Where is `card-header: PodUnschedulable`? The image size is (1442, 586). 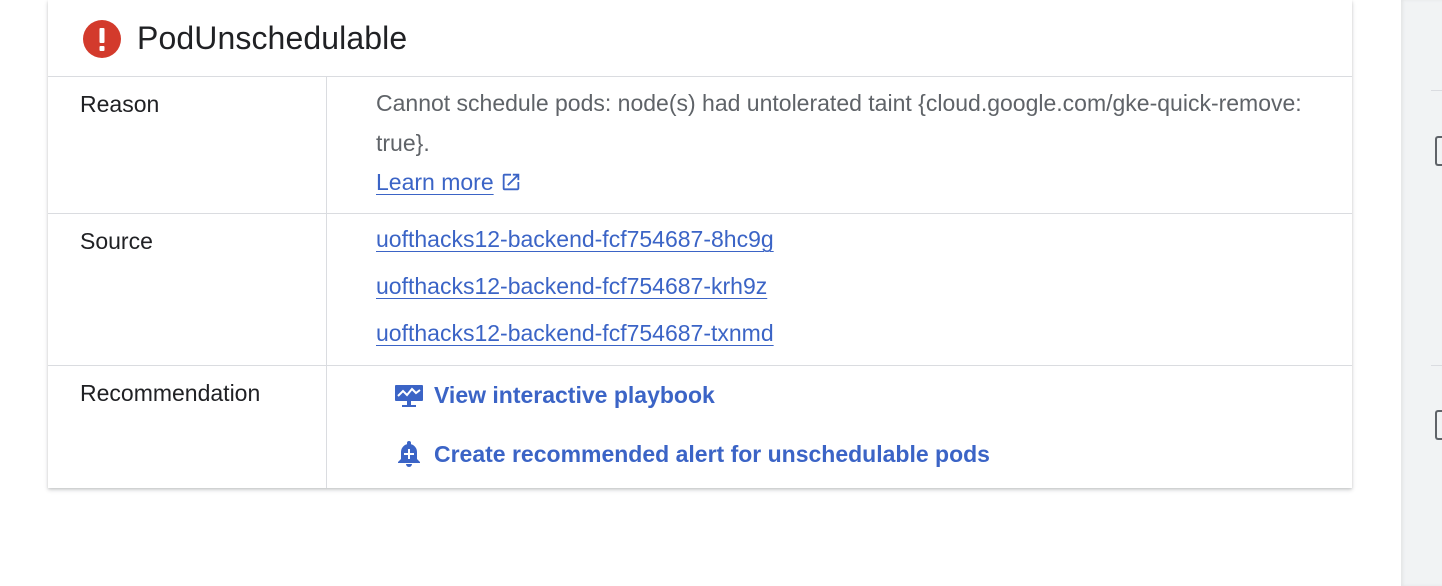 card-header: PodUnschedulable is located at coordinates (700, 38).